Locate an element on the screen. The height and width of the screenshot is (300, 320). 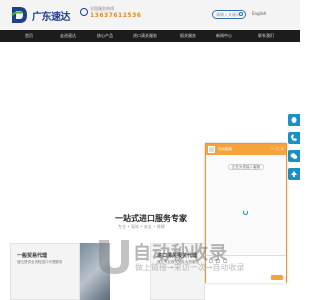
phone-number: 13637612536 is located at coordinates (116, 15).